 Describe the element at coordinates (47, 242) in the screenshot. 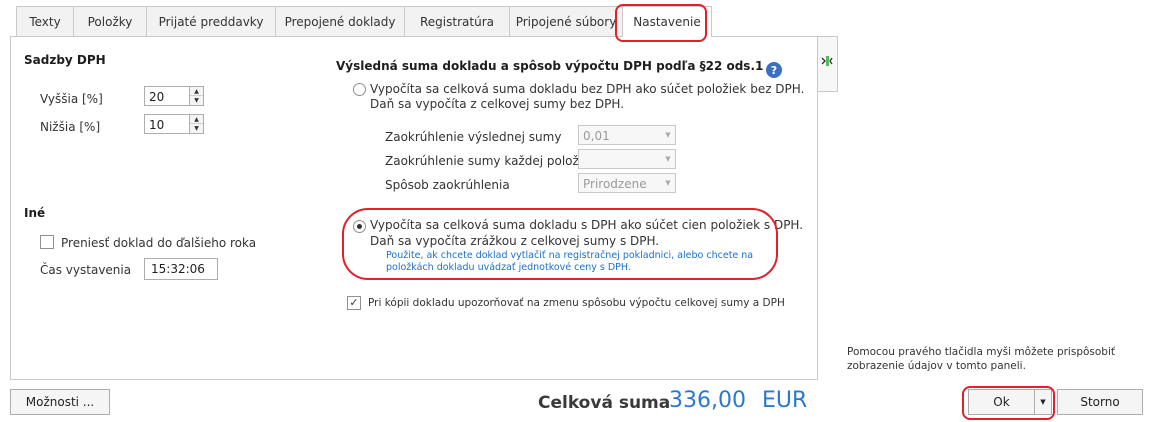

I see `transfer-next-year-checkbox` at that location.